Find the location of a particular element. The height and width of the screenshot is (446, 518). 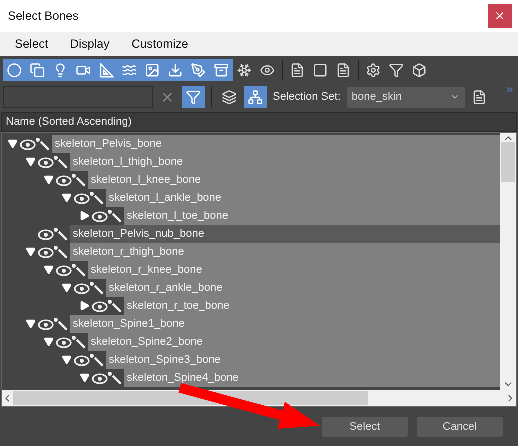

waves-icon is located at coordinates (129, 70).